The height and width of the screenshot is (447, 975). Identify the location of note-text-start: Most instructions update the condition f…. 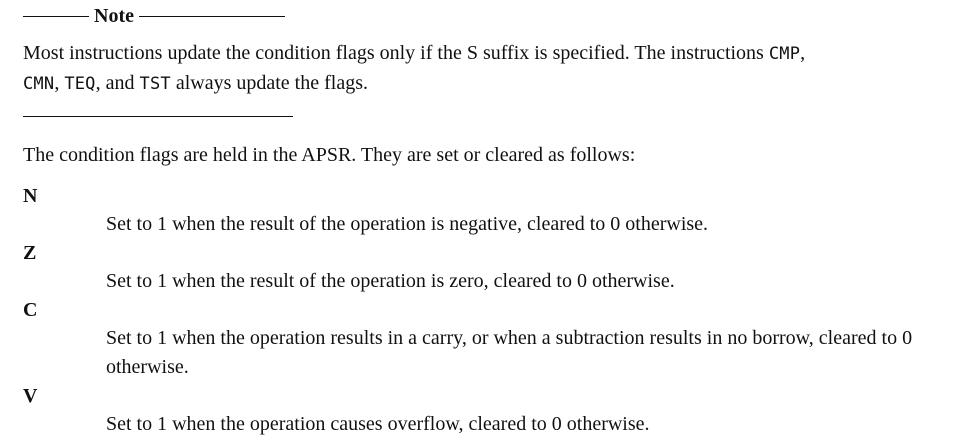
(396, 53).